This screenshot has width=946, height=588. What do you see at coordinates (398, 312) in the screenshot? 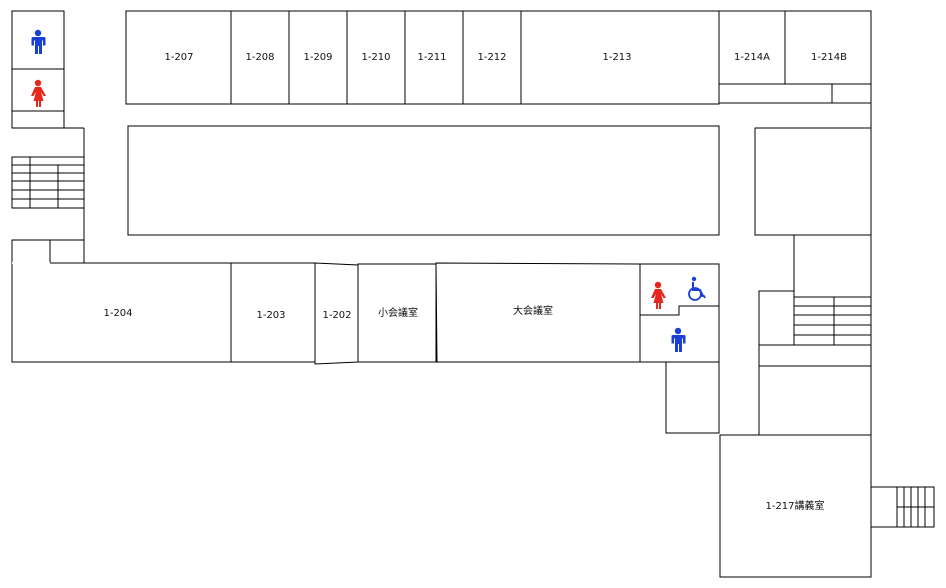
I see `room-label-small-meeting: 小会議室` at bounding box center [398, 312].